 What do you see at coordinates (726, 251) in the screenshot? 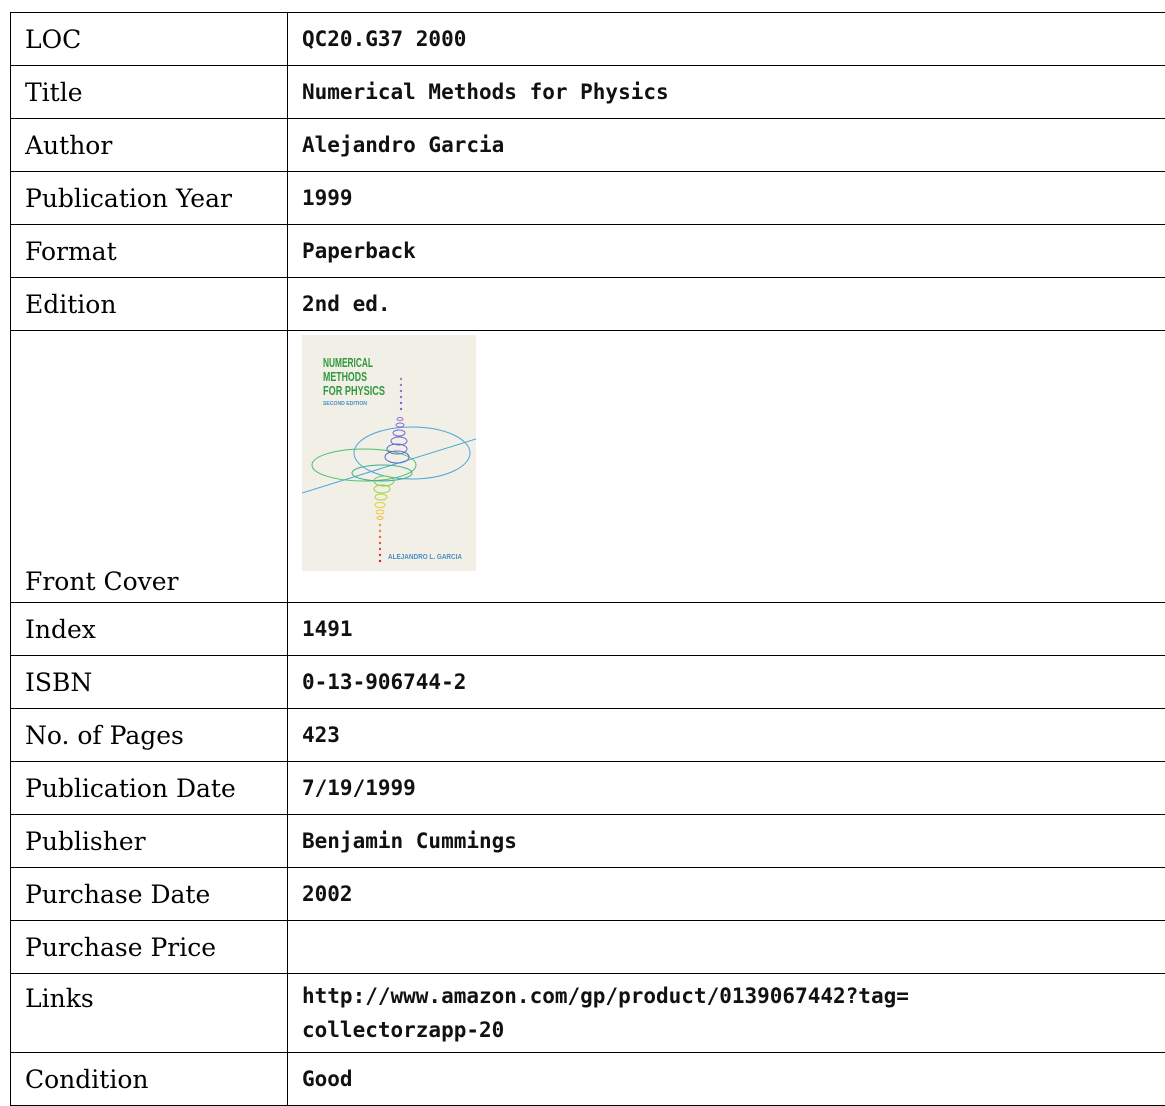
I see `field-value: Paperback` at bounding box center [726, 251].